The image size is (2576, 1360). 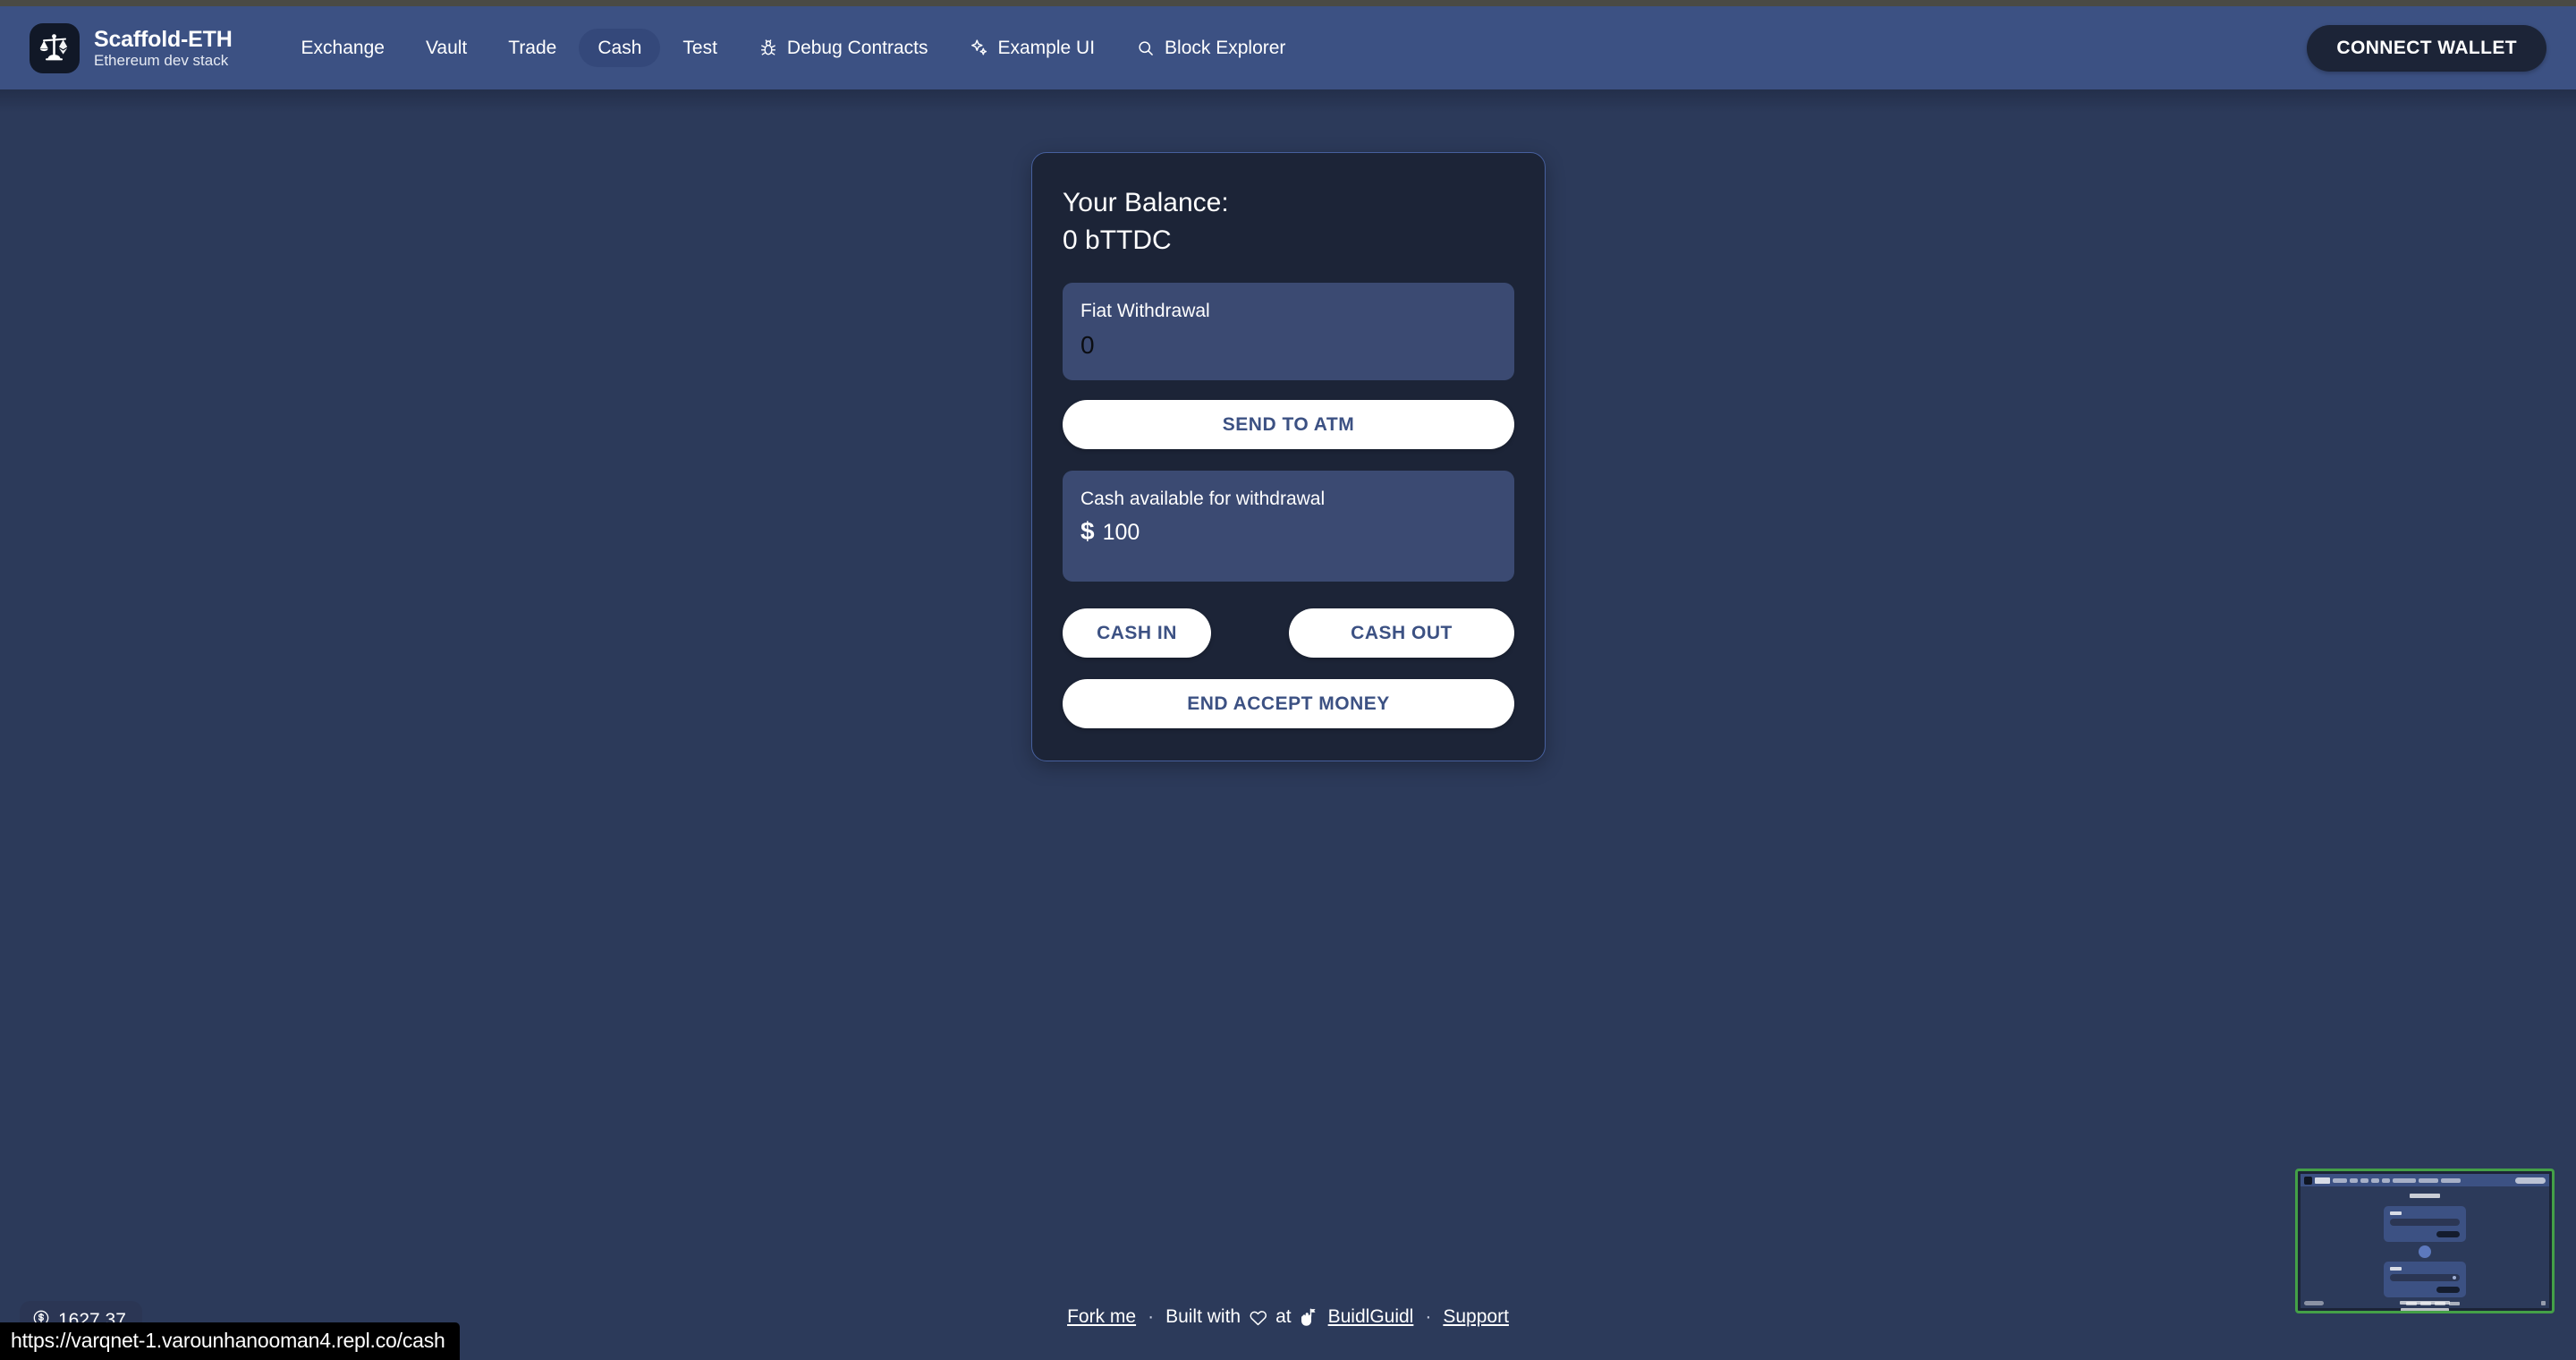 What do you see at coordinates (1121, 533) in the screenshot?
I see `cash-available-amount: 100` at bounding box center [1121, 533].